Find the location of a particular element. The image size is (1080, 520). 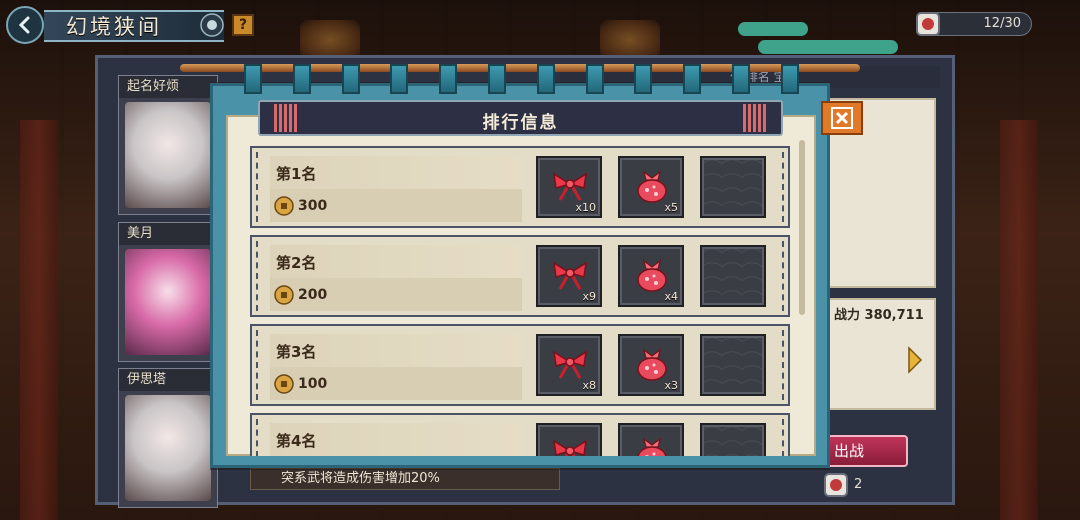

item-quantity: x4 is located at coordinates (671, 296).